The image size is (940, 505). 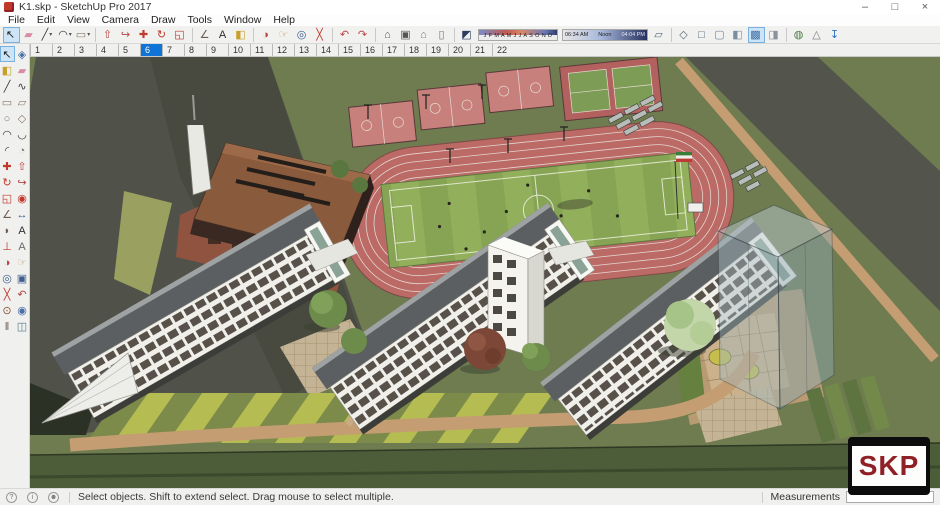 I want to click on menu-view: View, so click(x=78, y=20).